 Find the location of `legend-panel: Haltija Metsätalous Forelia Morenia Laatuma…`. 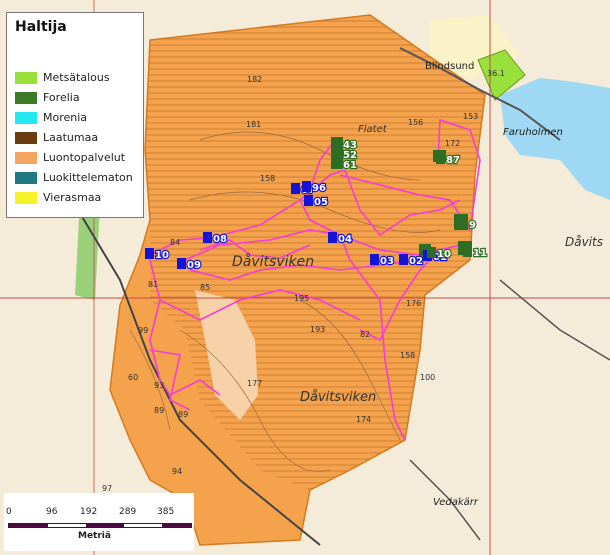

legend-panel: Haltija Metsätalous Forelia Morenia Laatuma… is located at coordinates (75, 115).